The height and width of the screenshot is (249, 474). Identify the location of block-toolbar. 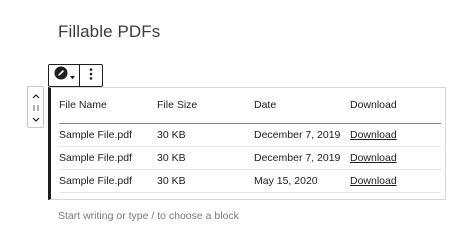
(75, 75).